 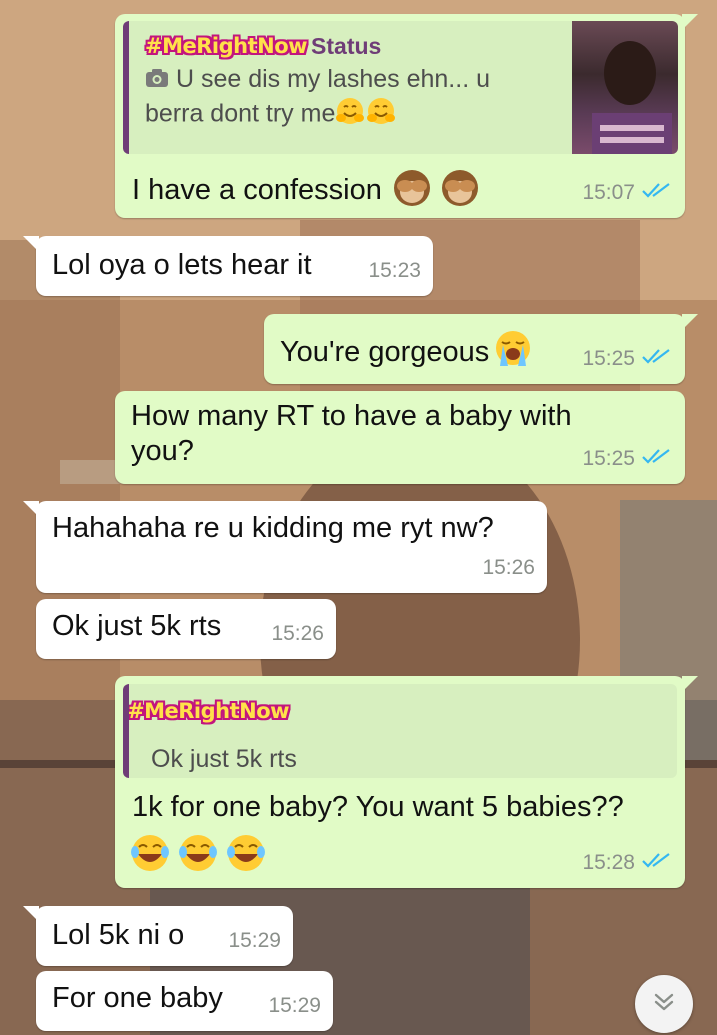 I want to click on message-bubble-incoming: Ok just 5k rts 15:26, so click(x=186, y=629).